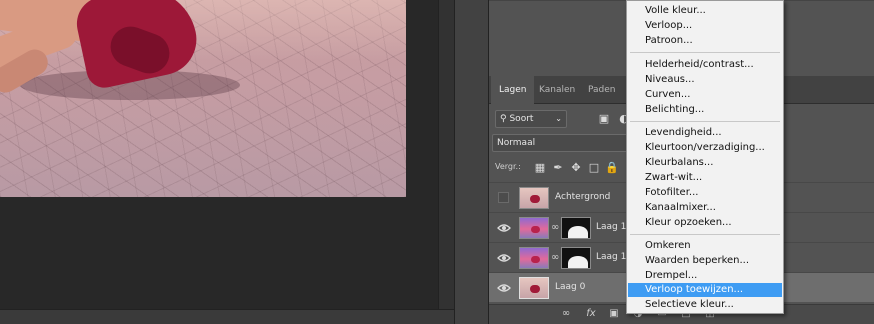 The width and height of the screenshot is (874, 324). What do you see at coordinates (540, 168) in the screenshot?
I see `lock-transparent-icon: ▦` at bounding box center [540, 168].